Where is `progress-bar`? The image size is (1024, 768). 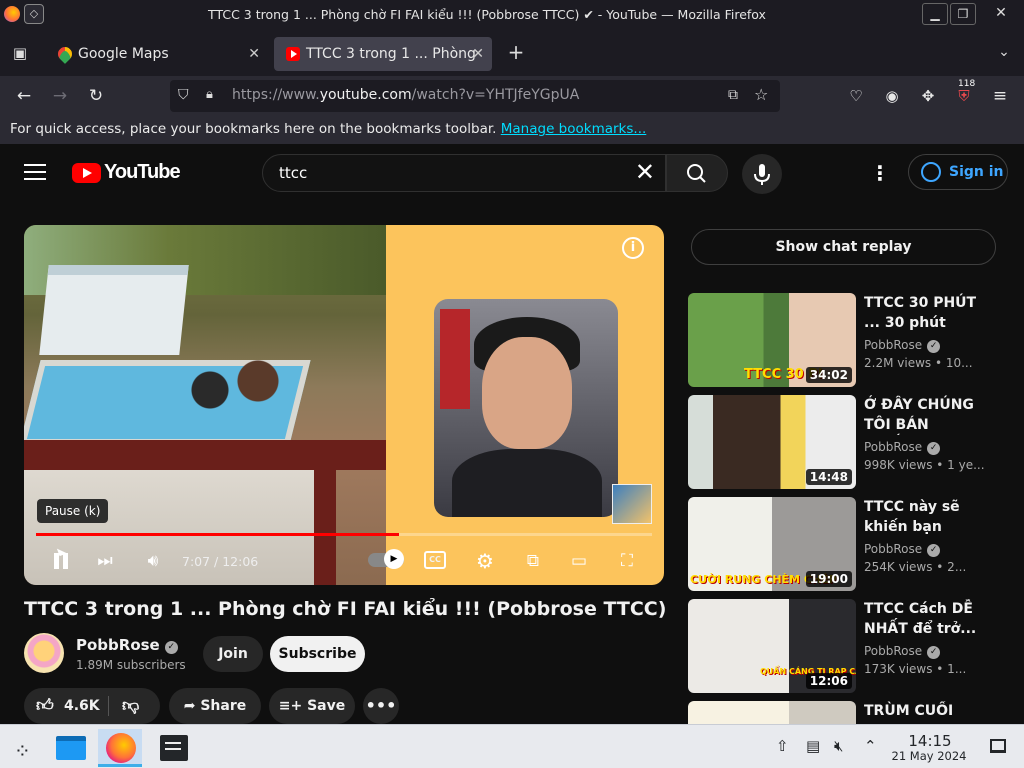
progress-bar is located at coordinates (344, 534).